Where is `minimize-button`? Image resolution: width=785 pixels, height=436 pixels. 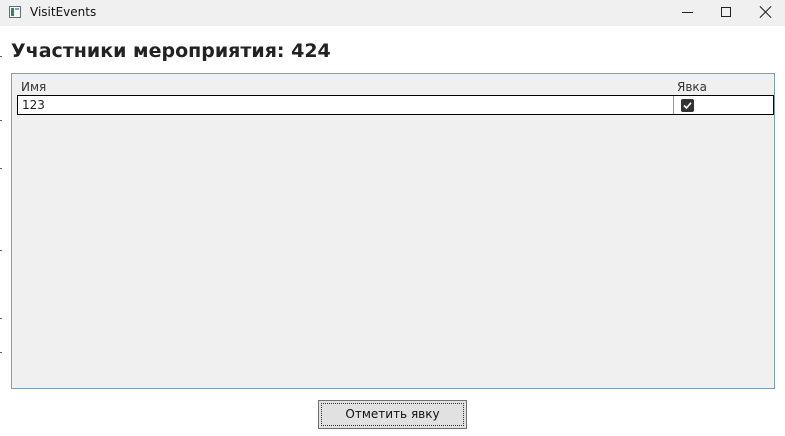
minimize-button is located at coordinates (686, 13).